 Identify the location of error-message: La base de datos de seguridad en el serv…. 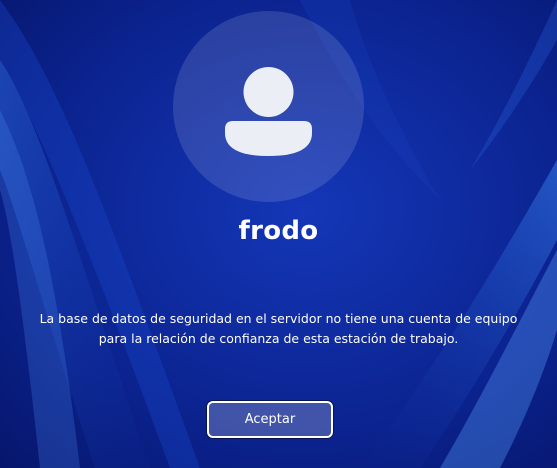
(278, 329).